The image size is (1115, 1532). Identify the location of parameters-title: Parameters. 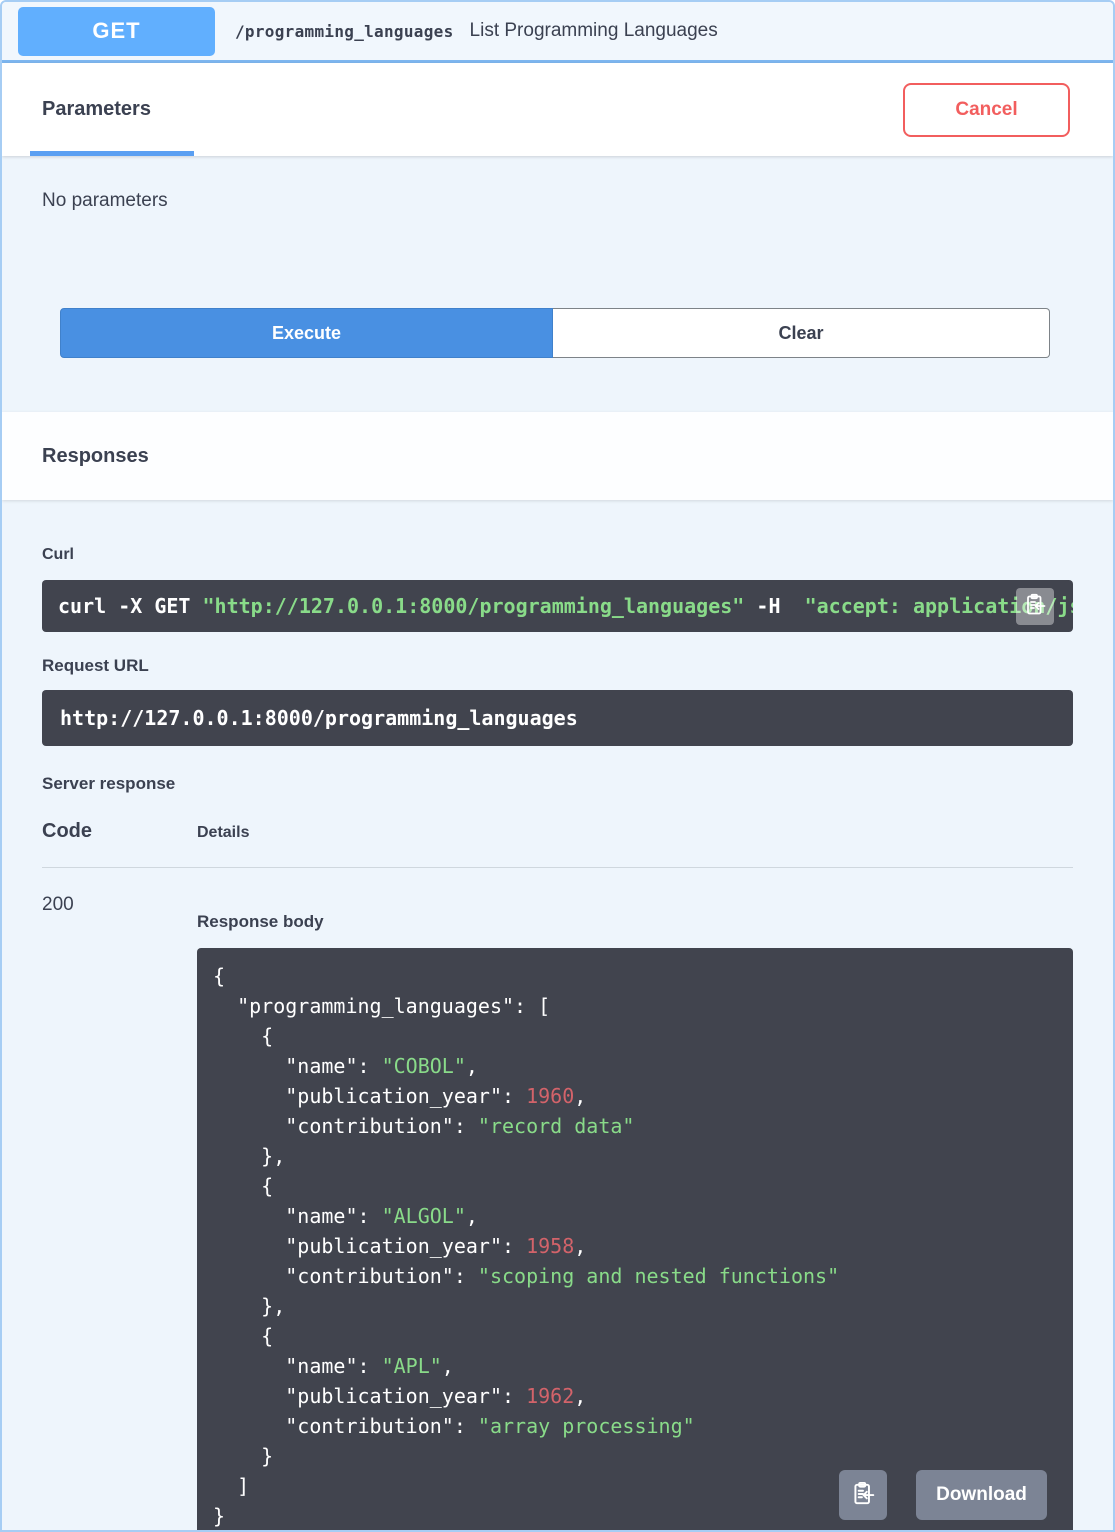
(96, 109).